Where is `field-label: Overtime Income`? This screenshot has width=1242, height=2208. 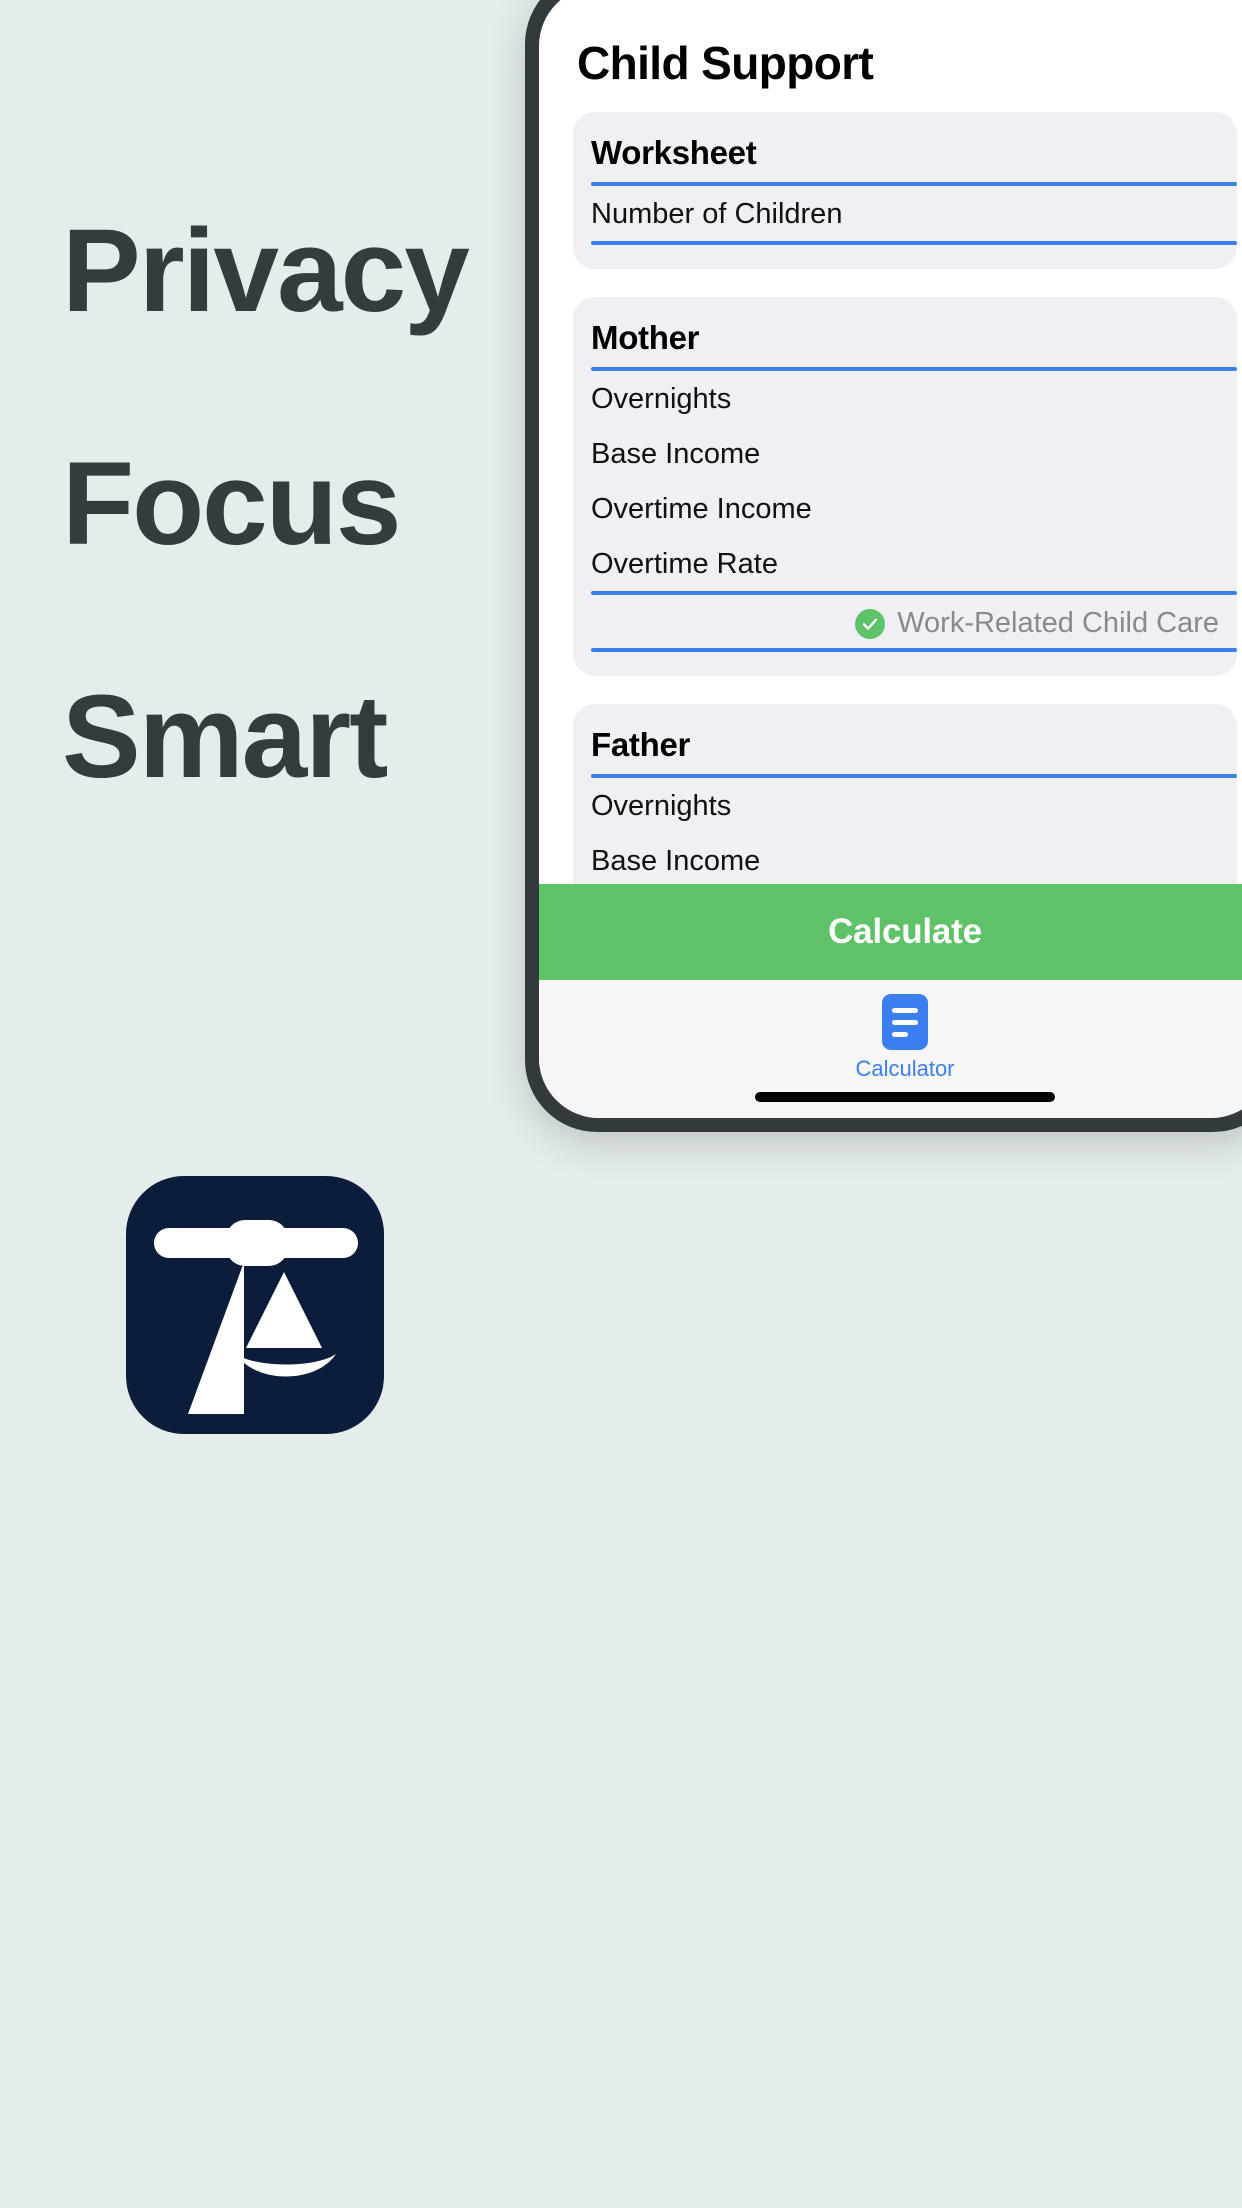
field-label: Overtime Income is located at coordinates (701, 509).